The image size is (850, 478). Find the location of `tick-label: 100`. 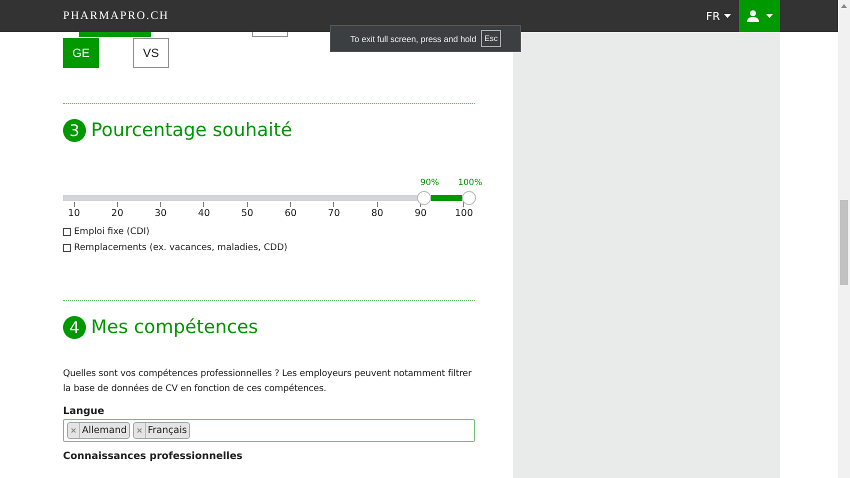

tick-label: 100 is located at coordinates (464, 213).